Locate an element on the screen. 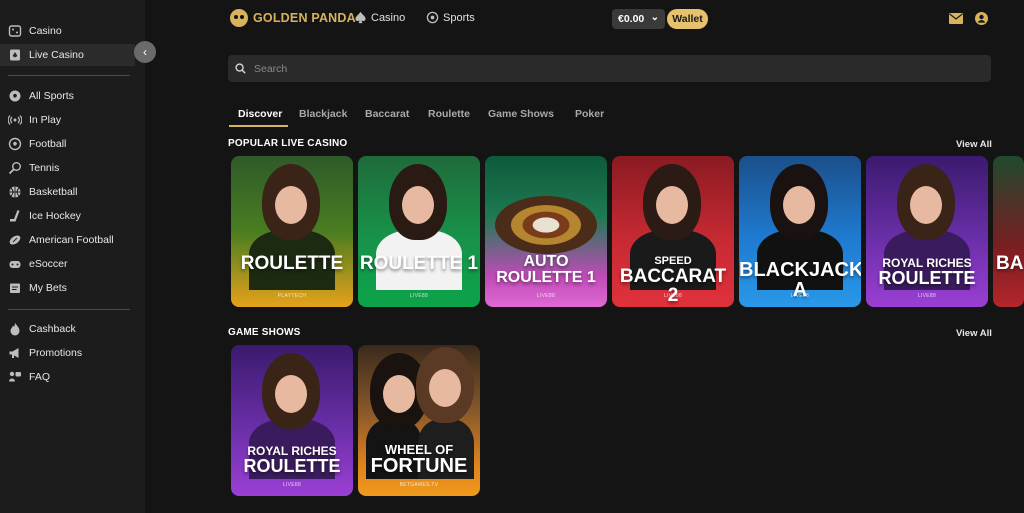  sidebar-item-casino: Casino is located at coordinates (67, 31).